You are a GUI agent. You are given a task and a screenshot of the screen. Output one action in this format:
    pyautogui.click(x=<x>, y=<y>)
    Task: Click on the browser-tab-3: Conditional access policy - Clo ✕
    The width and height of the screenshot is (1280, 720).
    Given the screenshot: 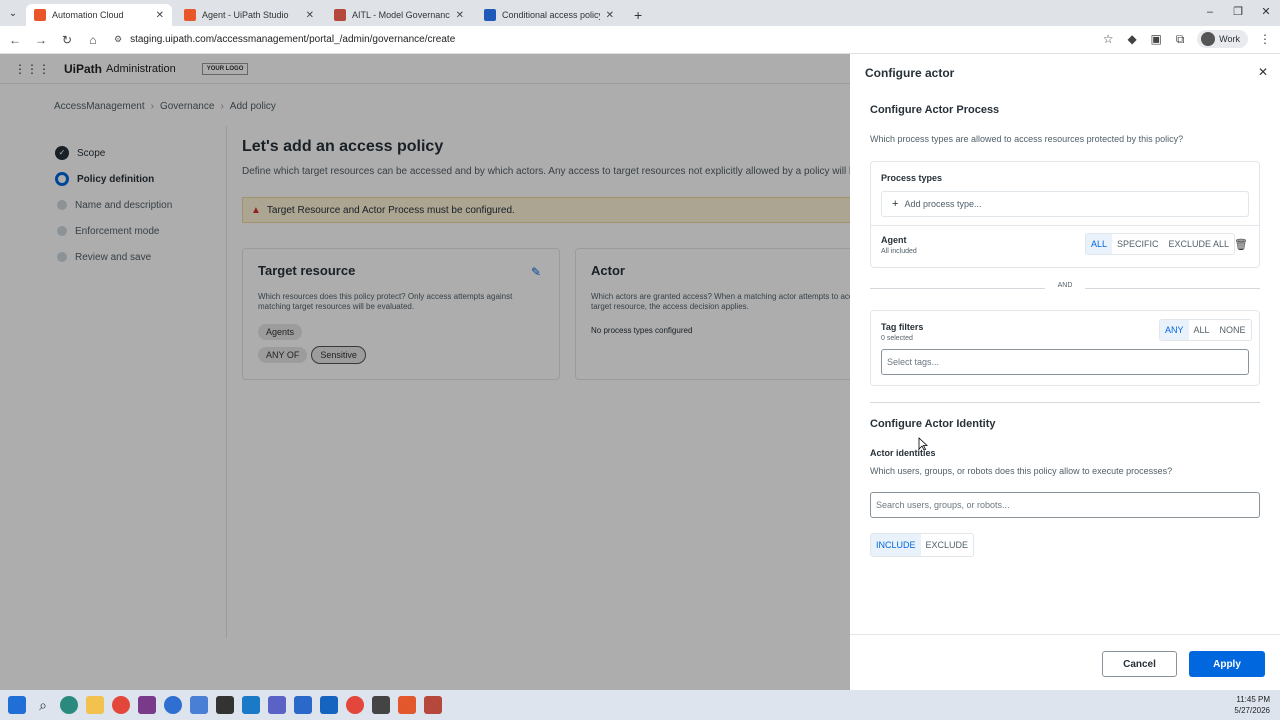 What is the action you would take?
    pyautogui.click(x=549, y=15)
    